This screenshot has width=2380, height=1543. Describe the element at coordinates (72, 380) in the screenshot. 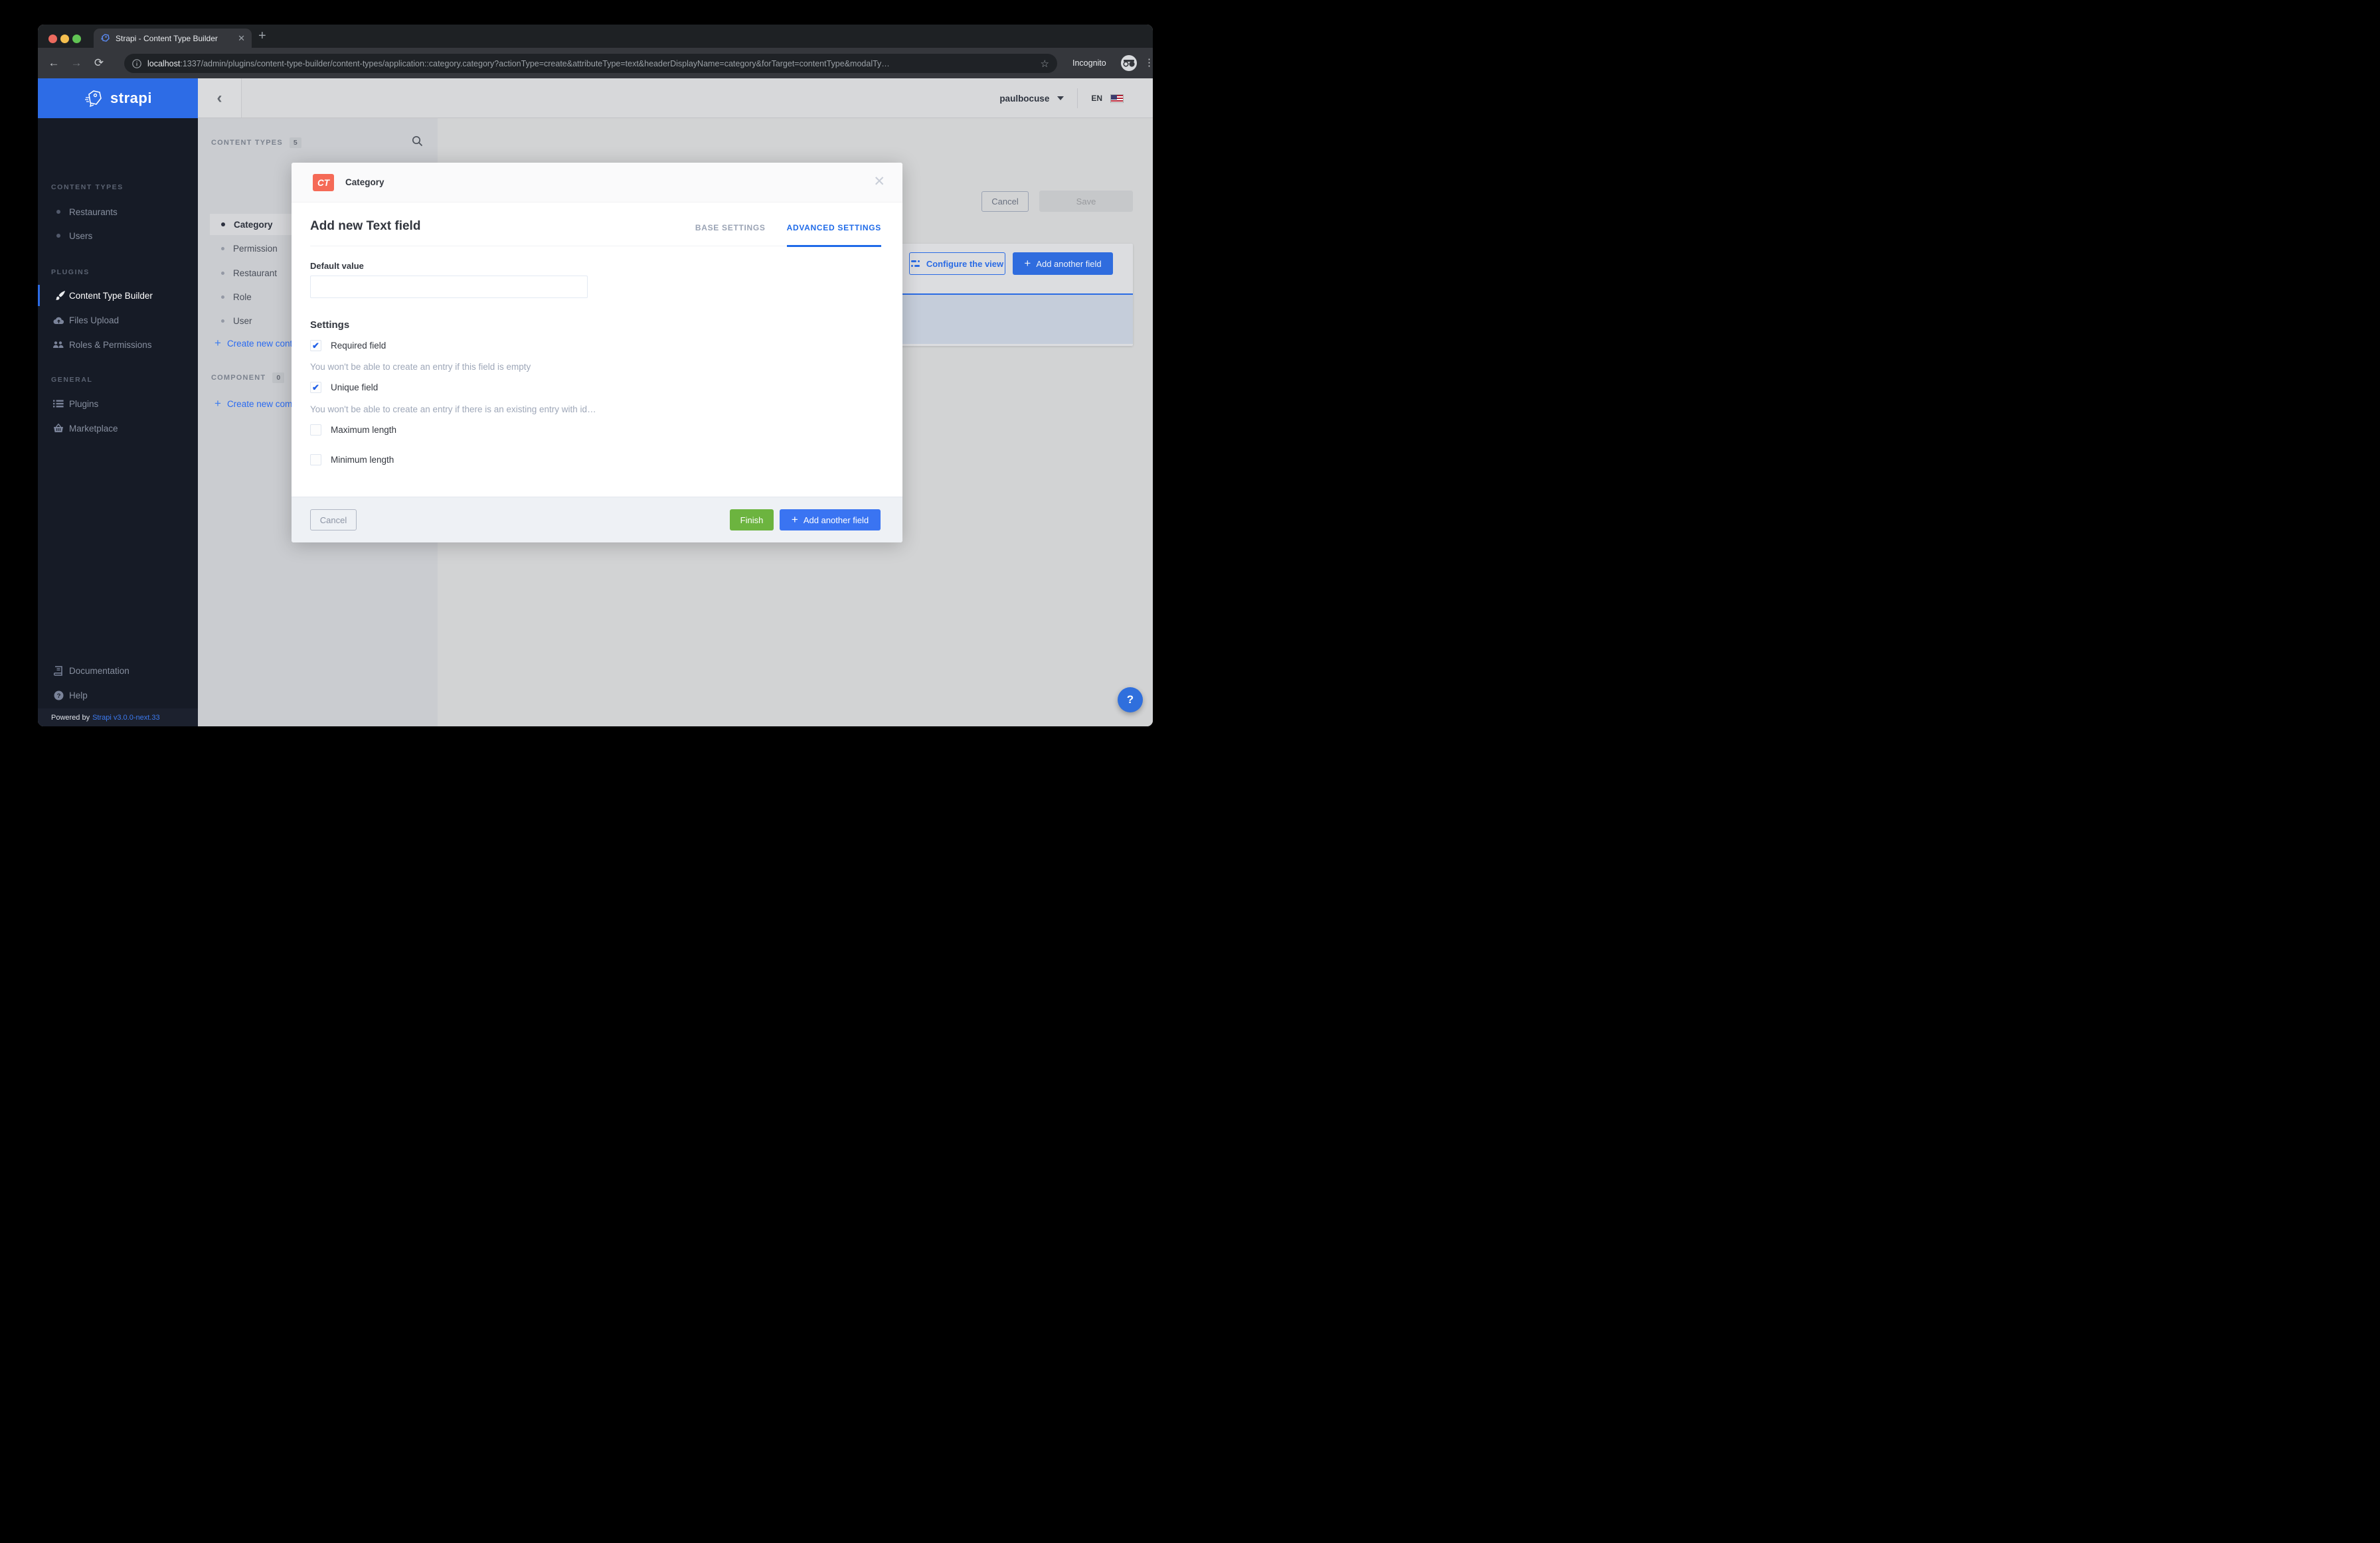

I see `sidebar-section-general: GENERAL` at that location.